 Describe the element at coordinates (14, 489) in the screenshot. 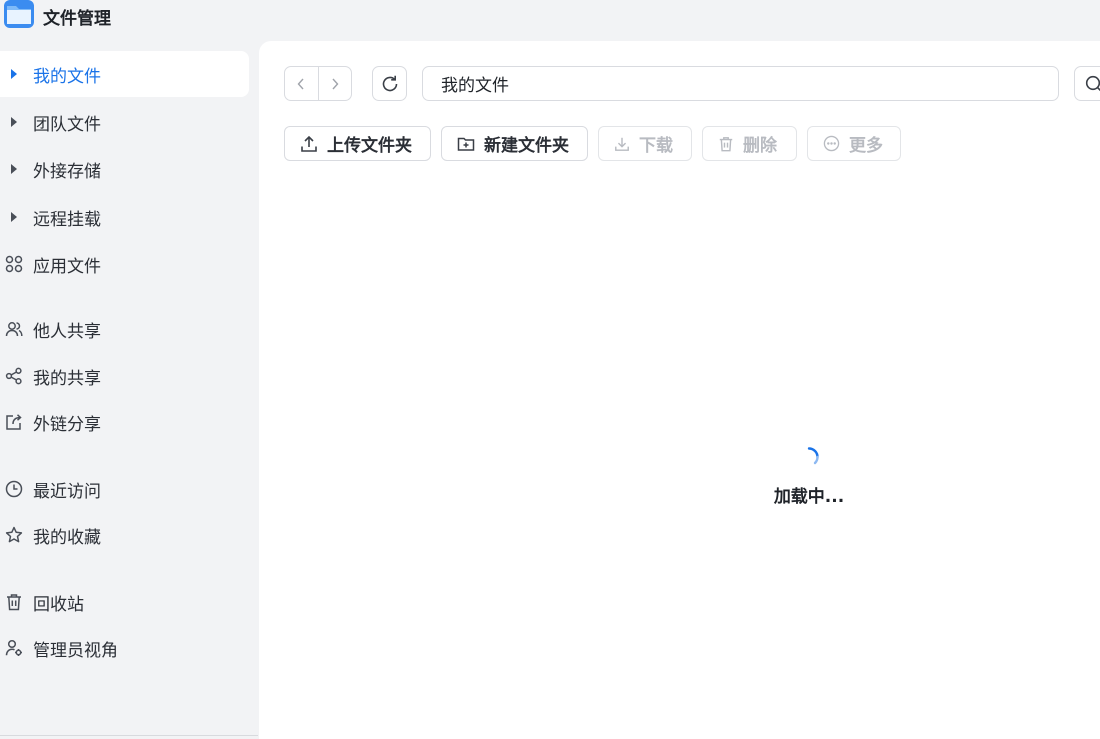

I see `clock-icon` at that location.